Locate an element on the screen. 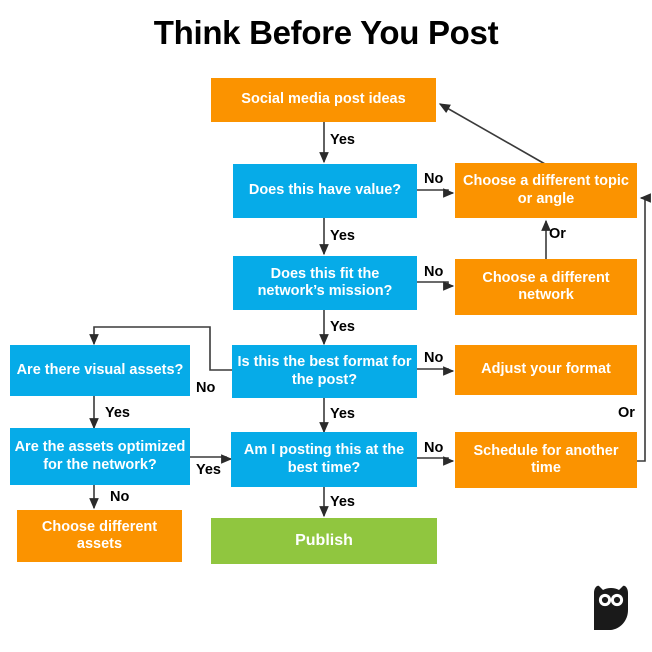  node-choose-different-network: Choose a different network is located at coordinates (546, 287).